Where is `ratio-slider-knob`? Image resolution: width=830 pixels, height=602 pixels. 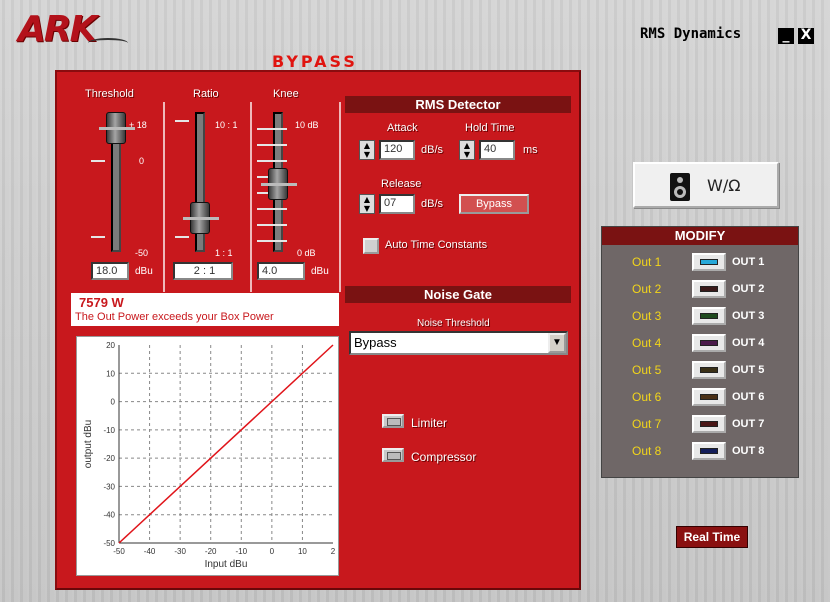 ratio-slider-knob is located at coordinates (201, 218).